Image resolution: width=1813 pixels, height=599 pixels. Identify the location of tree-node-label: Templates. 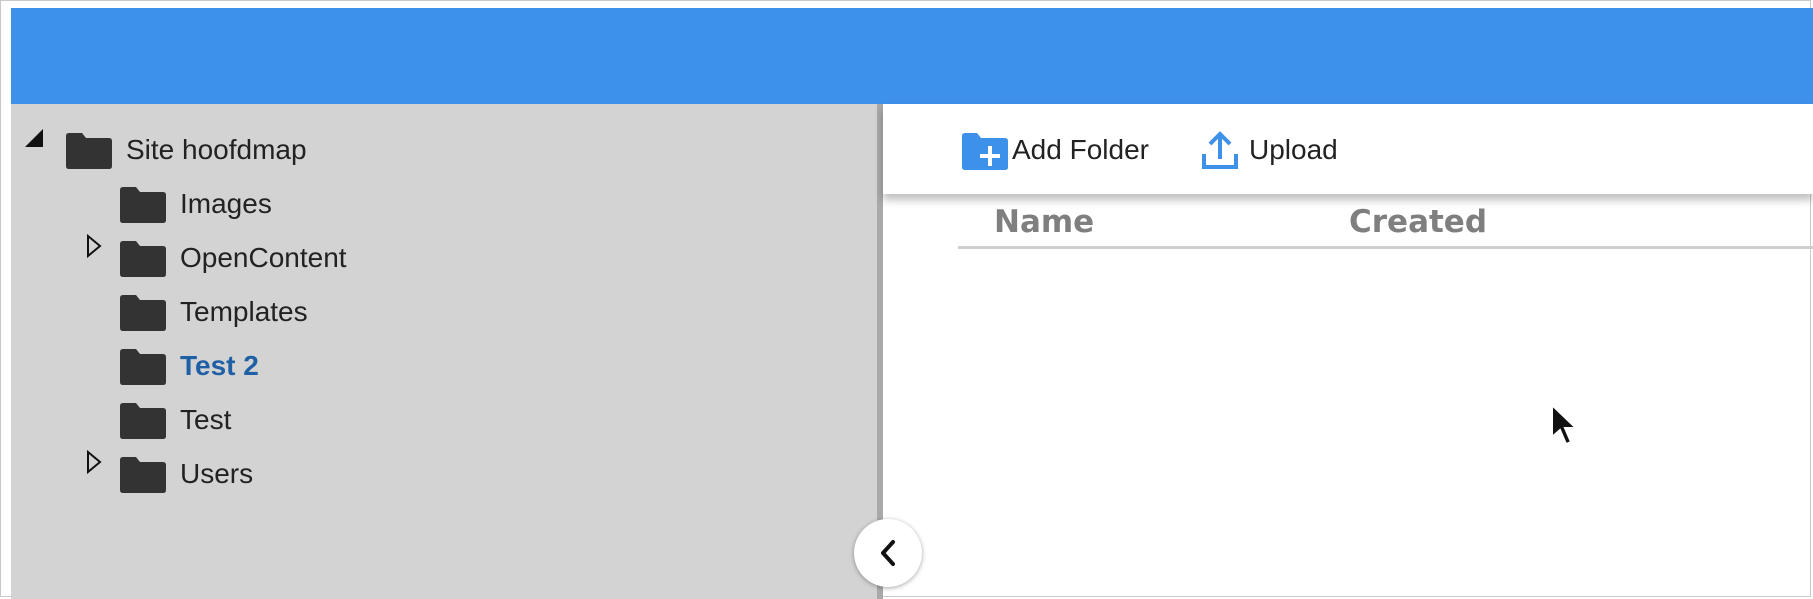
(244, 311).